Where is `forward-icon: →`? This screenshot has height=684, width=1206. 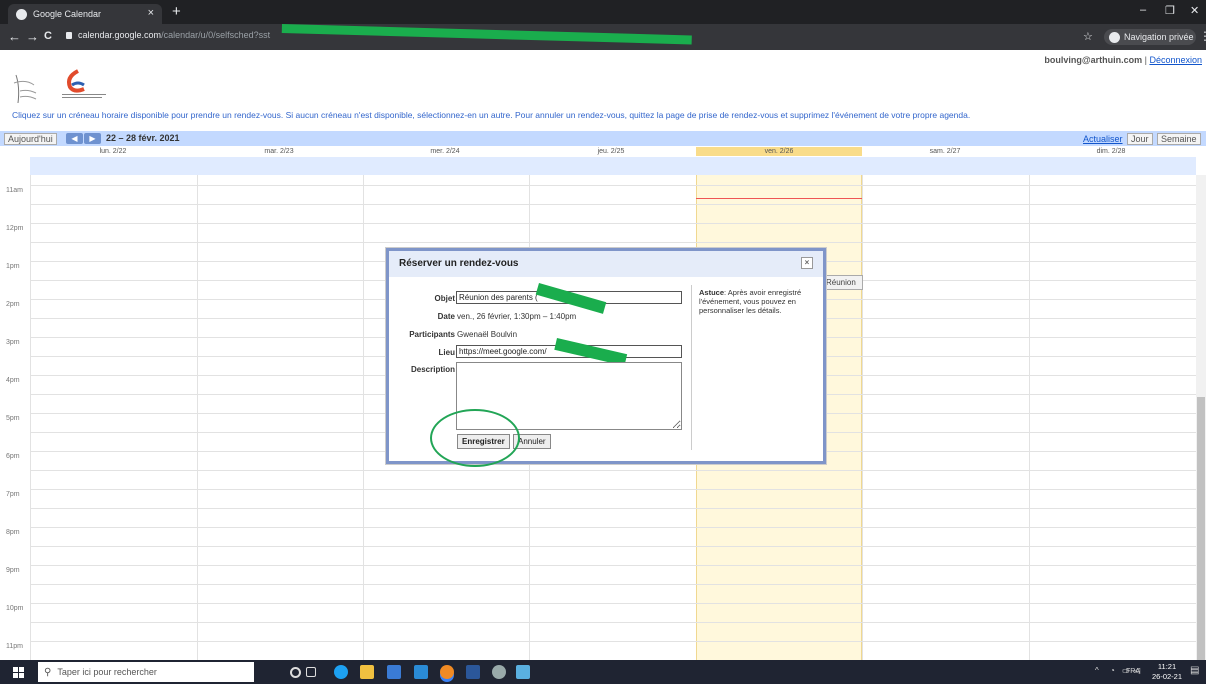
forward-icon: → is located at coordinates (32, 36).